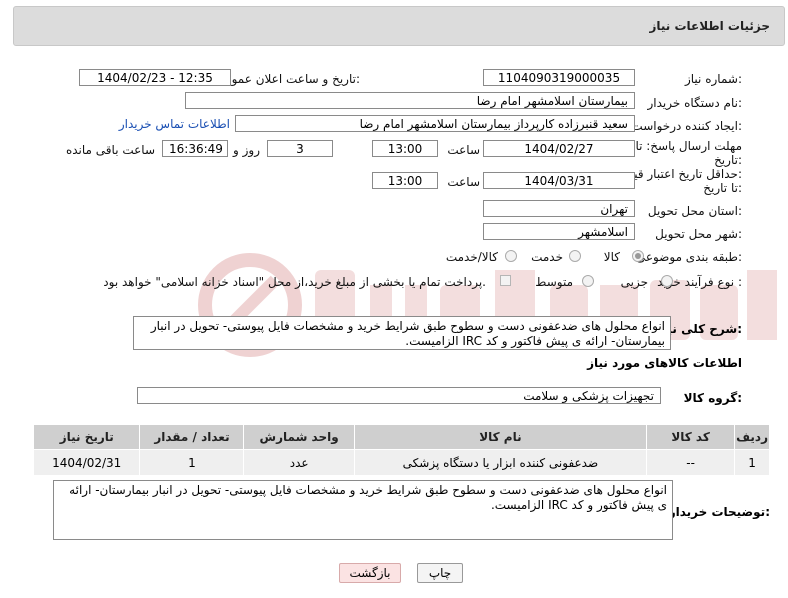  What do you see at coordinates (287, 79) in the screenshot?
I see `announce-datetime-label: تاریخ و ساعت اعلان عمومی:` at bounding box center [287, 79].